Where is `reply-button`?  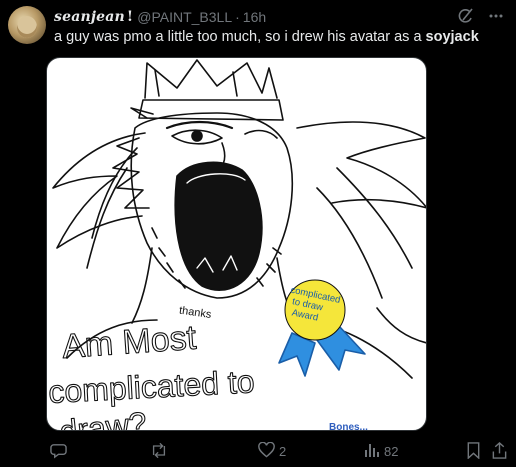
reply-button is located at coordinates (60, 452).